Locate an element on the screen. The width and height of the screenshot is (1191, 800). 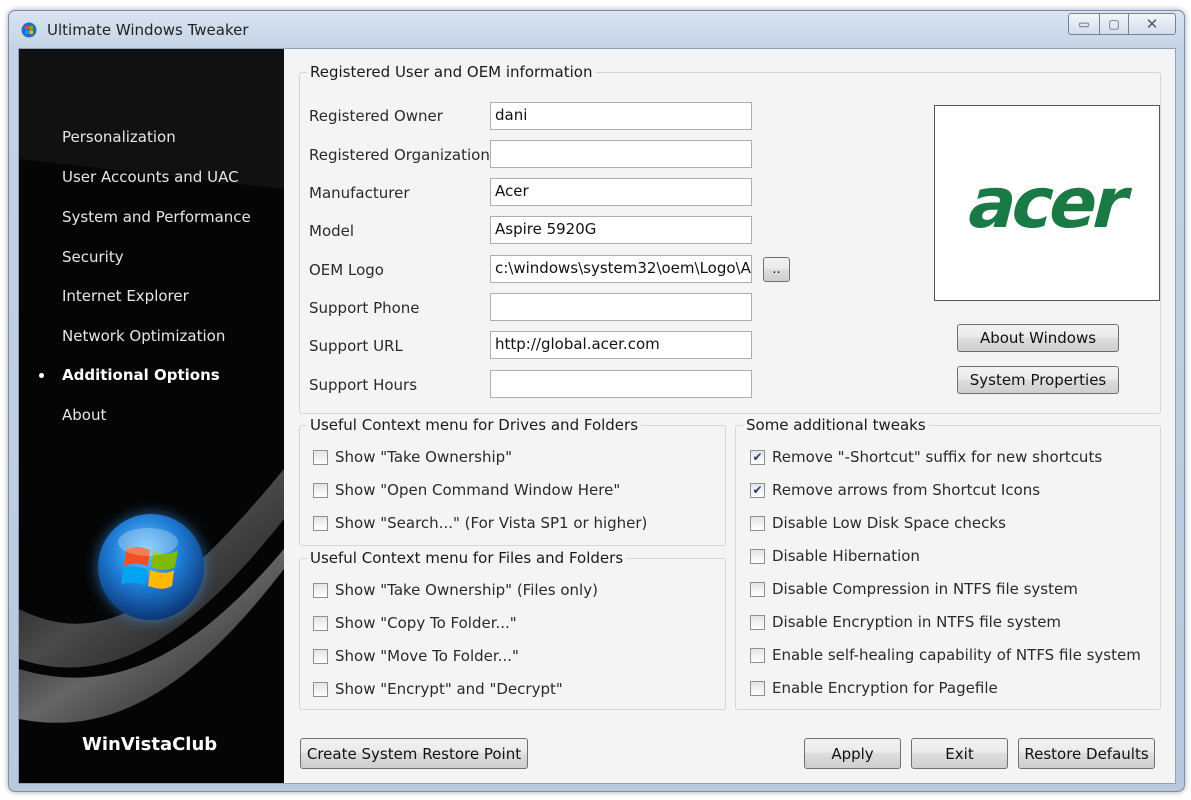
files-copy-to-folder-checkbox: Show "Copy To Folder..." is located at coordinates (415, 623).